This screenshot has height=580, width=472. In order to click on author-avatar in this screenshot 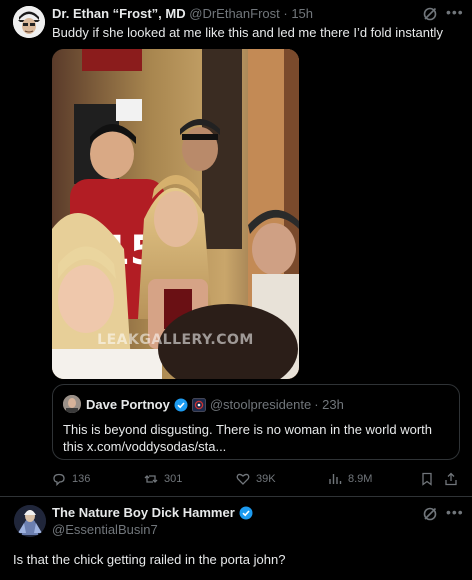, I will do `click(29, 22)`.